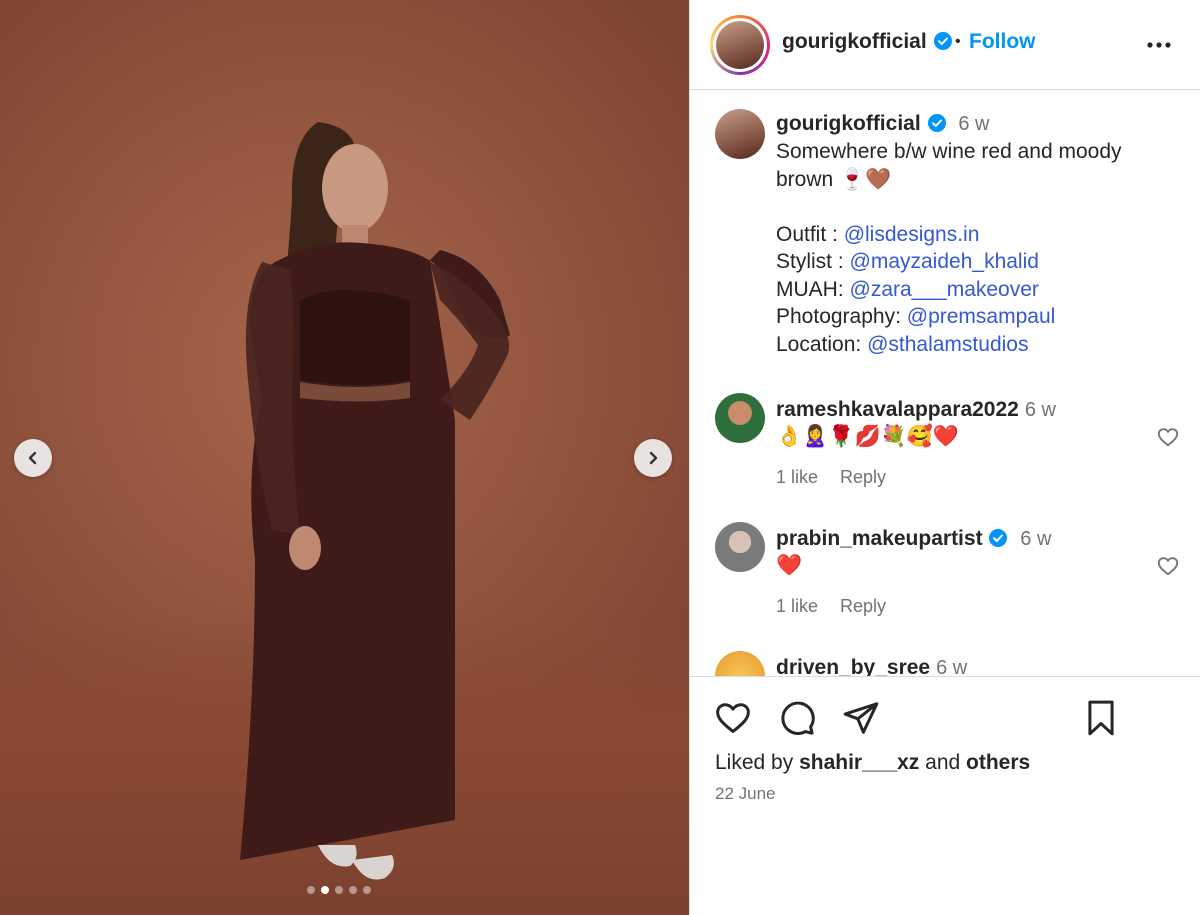  Describe the element at coordinates (945, 795) in the screenshot. I see `post-actions-footer: Liked by shahir___xz and others 22 June` at that location.